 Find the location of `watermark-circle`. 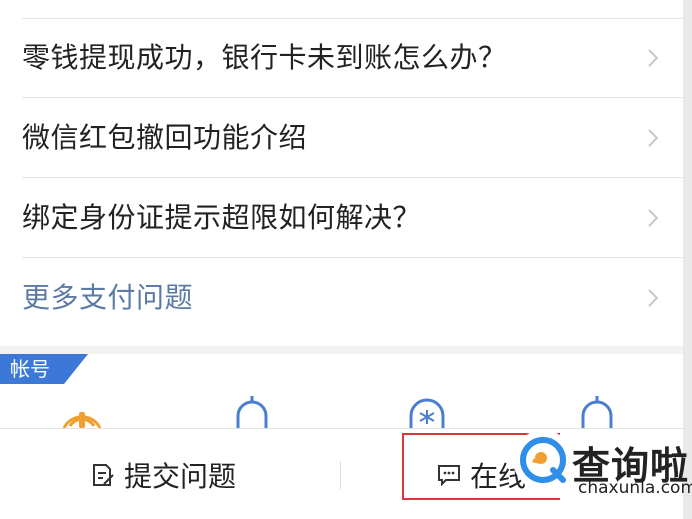

watermark-circle is located at coordinates (543, 460).